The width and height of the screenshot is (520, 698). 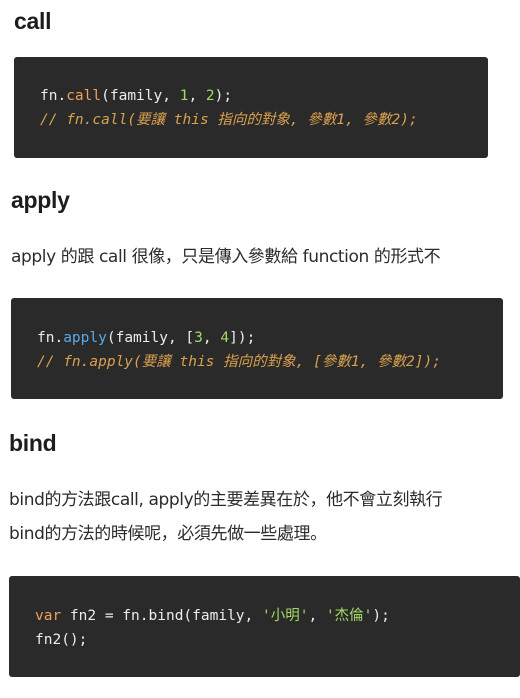 What do you see at coordinates (150, 338) in the screenshot?
I see `code-token: (family, [` at bounding box center [150, 338].